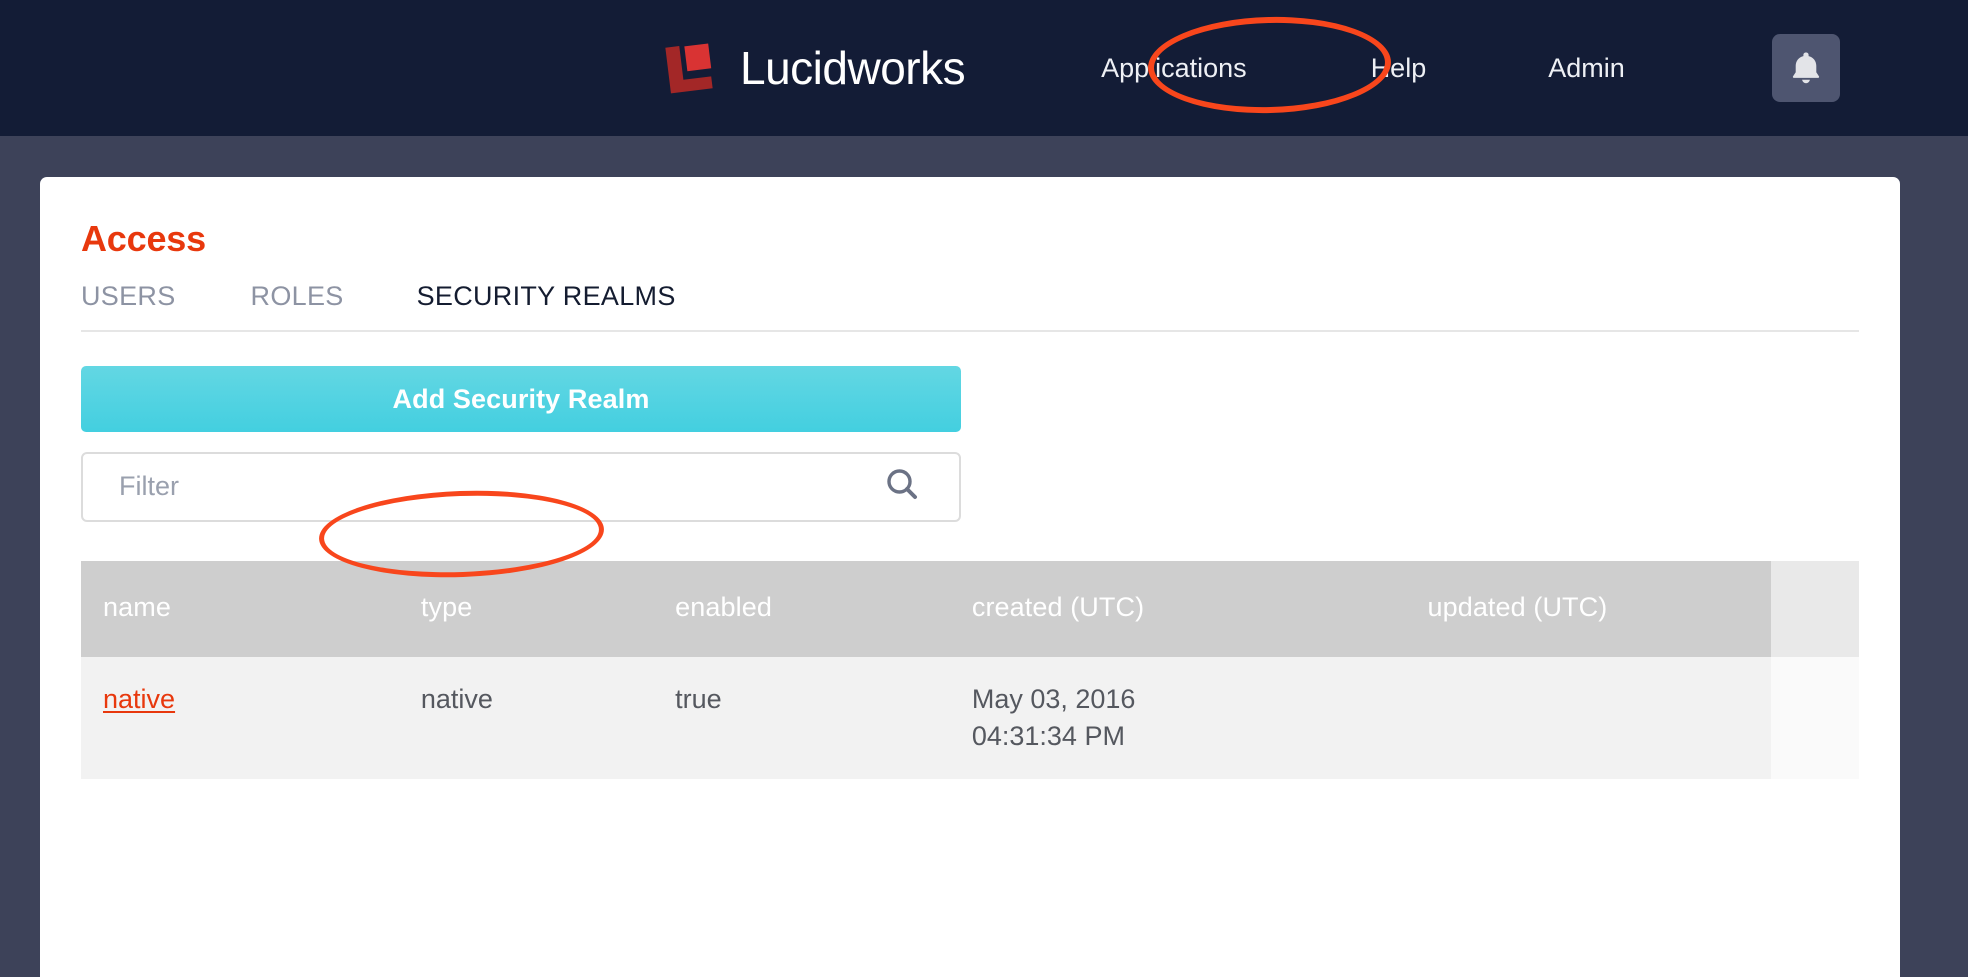  What do you see at coordinates (546, 296) in the screenshot?
I see `tab-security-realms: SECURITY REALMS` at bounding box center [546, 296].